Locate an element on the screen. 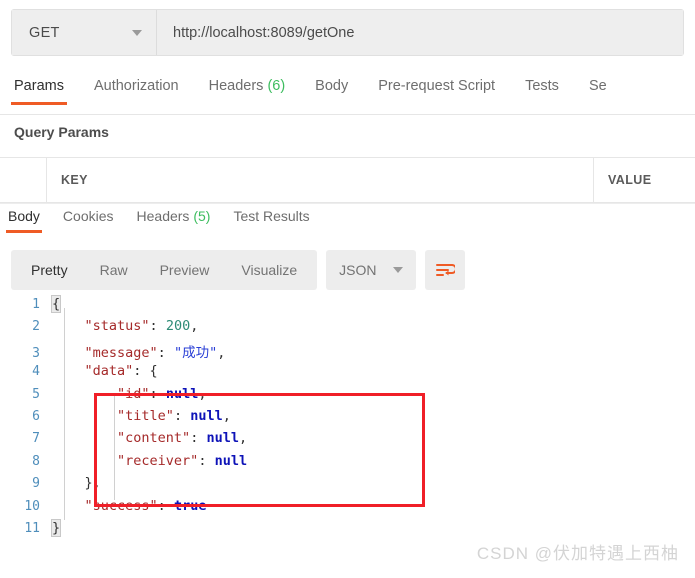 The height and width of the screenshot is (578, 695). chevron-down-icon is located at coordinates (397, 270).